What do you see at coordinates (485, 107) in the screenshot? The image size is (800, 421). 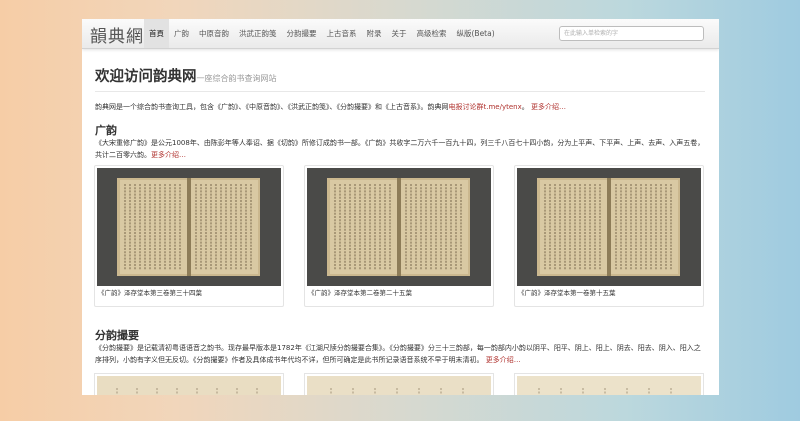 I see `telegram-link: 电报讨论群t.me/ytenx` at bounding box center [485, 107].